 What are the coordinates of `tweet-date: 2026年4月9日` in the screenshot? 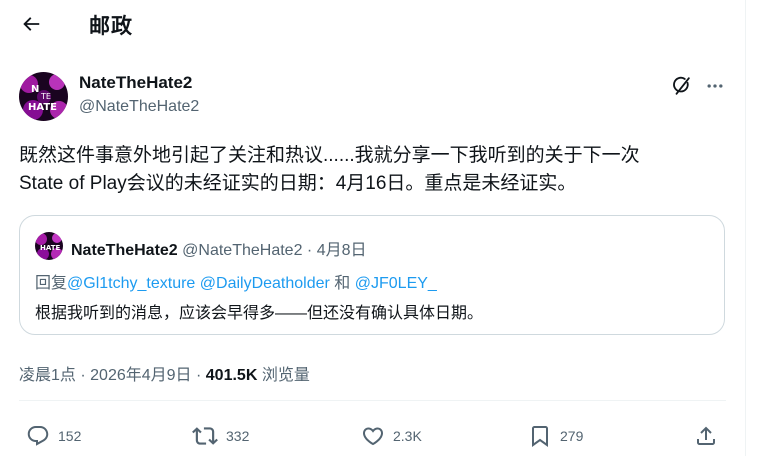 It's located at (140, 375).